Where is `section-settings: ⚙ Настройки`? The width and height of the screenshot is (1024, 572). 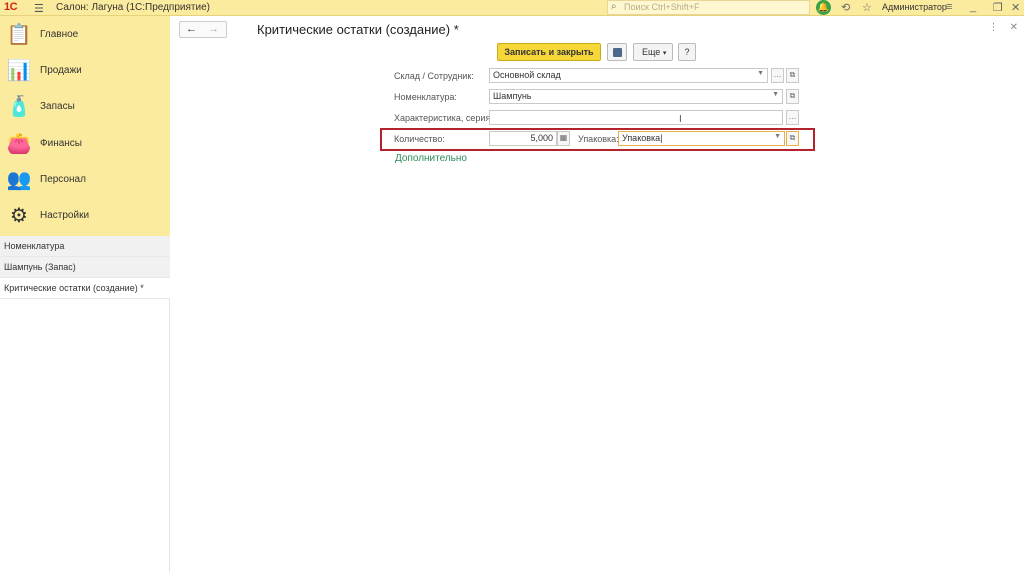 section-settings: ⚙ Настройки is located at coordinates (85, 216).